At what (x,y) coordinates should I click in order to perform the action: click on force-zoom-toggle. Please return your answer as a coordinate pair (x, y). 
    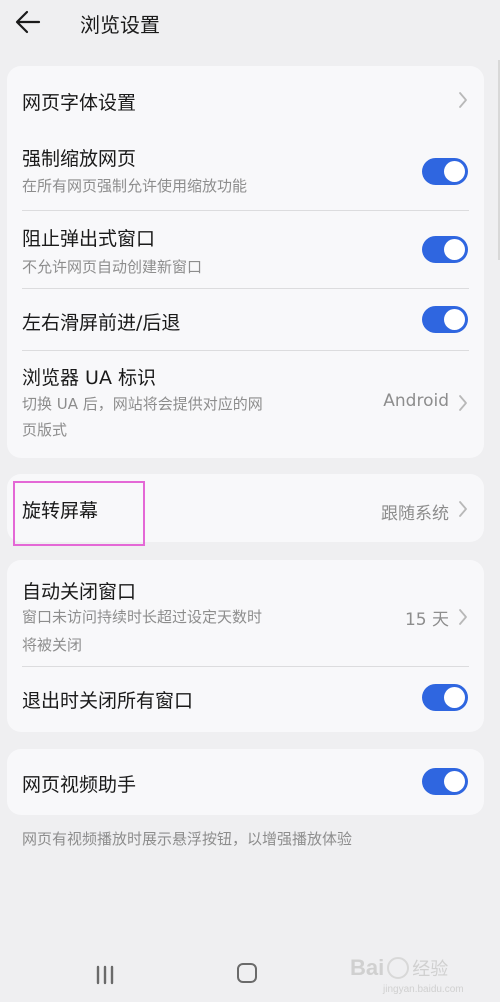
    Looking at the image, I should click on (445, 171).